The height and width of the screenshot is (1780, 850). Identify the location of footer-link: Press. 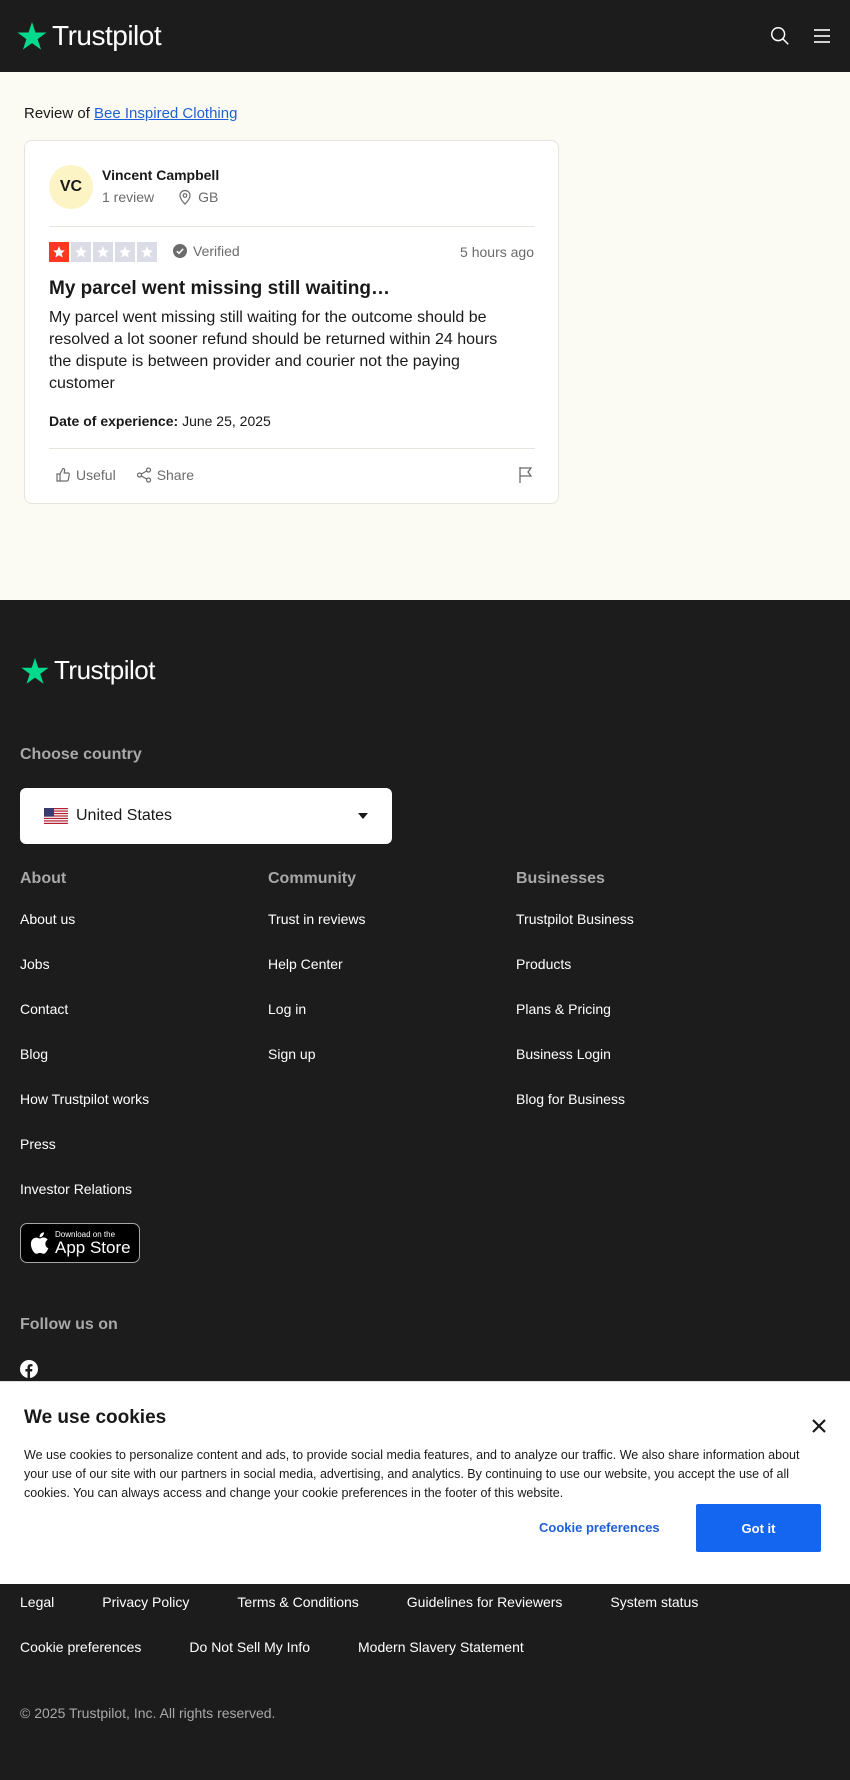
(84, 1157).